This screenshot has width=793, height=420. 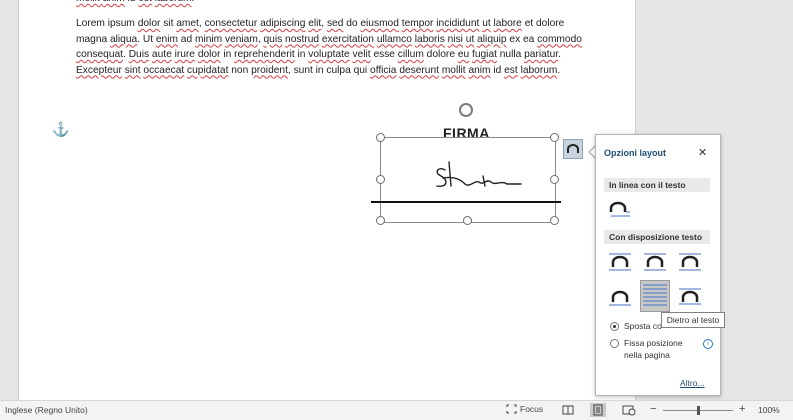 I want to click on misspelled-word: nisi, so click(x=455, y=39).